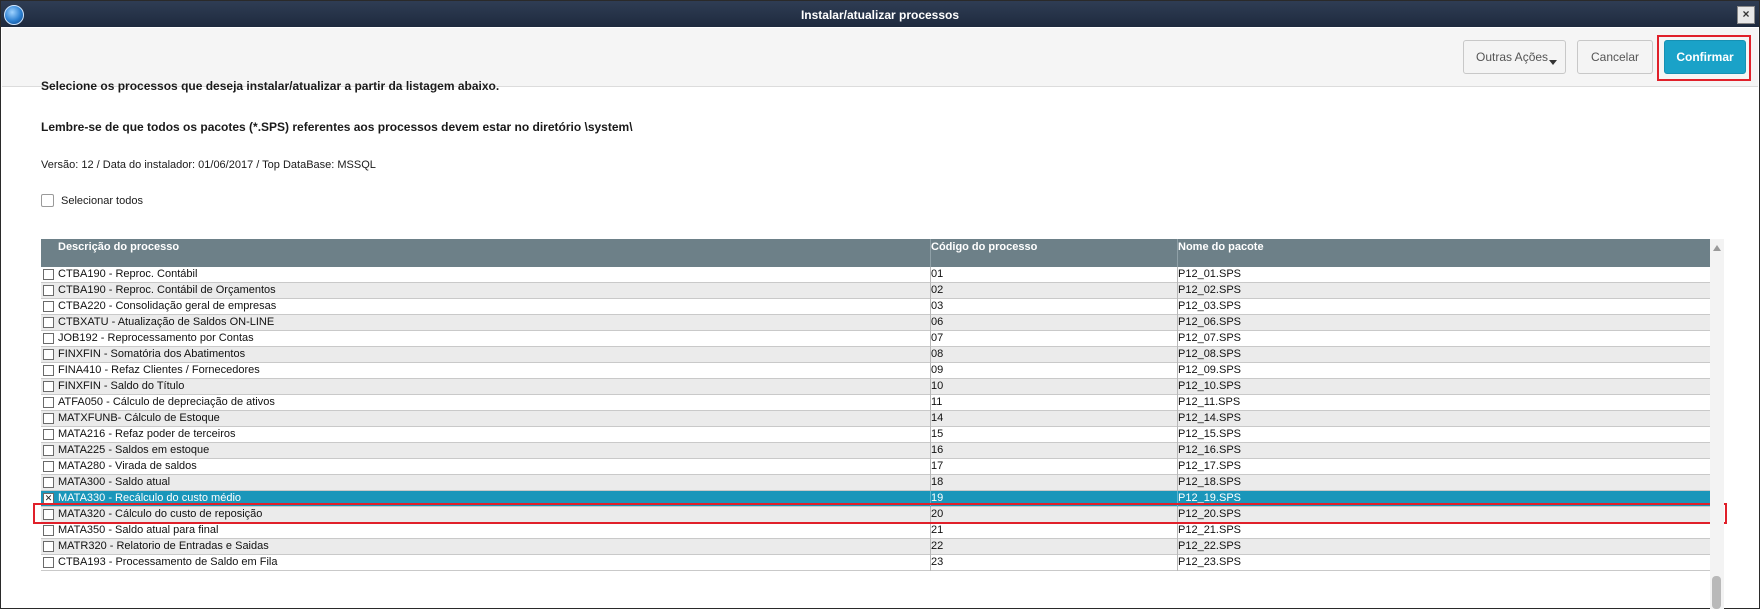 The width and height of the screenshot is (1760, 609). Describe the element at coordinates (1209, 498) in the screenshot. I see `package-name: P12_19.SPS` at that location.